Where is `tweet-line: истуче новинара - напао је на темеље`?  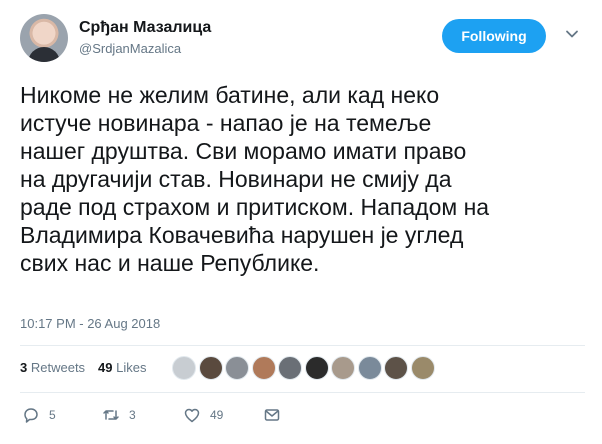
tweet-line: истуче новинара - напао је на темеље is located at coordinates (226, 123).